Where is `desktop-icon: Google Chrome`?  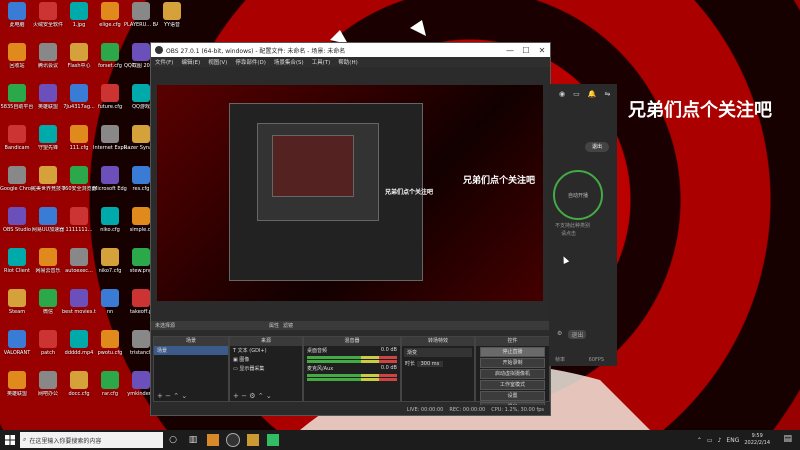 desktop-icon: Google Chrome is located at coordinates (17, 186).